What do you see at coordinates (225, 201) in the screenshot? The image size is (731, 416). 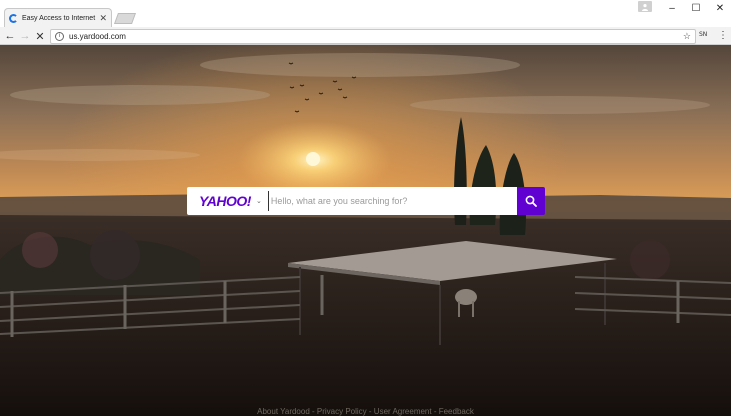 I see `yahoo-logo: YAHOO!` at bounding box center [225, 201].